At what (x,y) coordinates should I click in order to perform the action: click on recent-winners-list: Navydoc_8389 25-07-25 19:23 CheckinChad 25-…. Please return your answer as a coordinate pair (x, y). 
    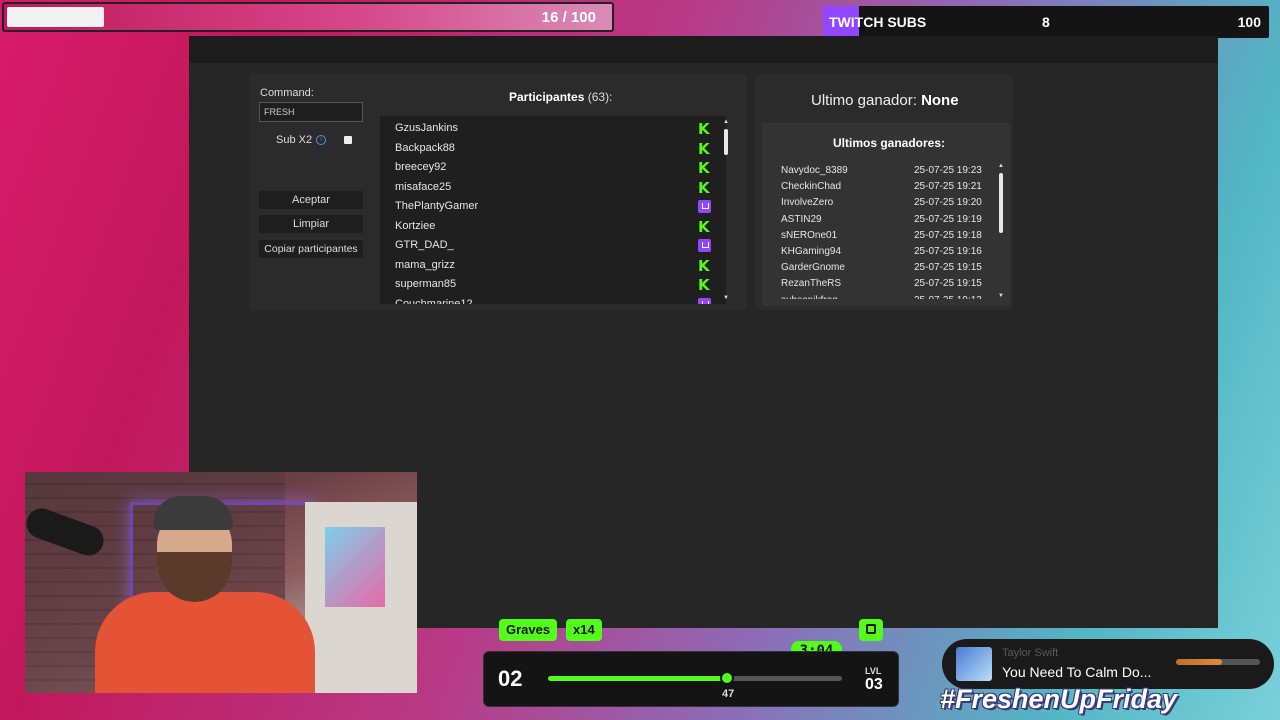
    Looking at the image, I should click on (886, 230).